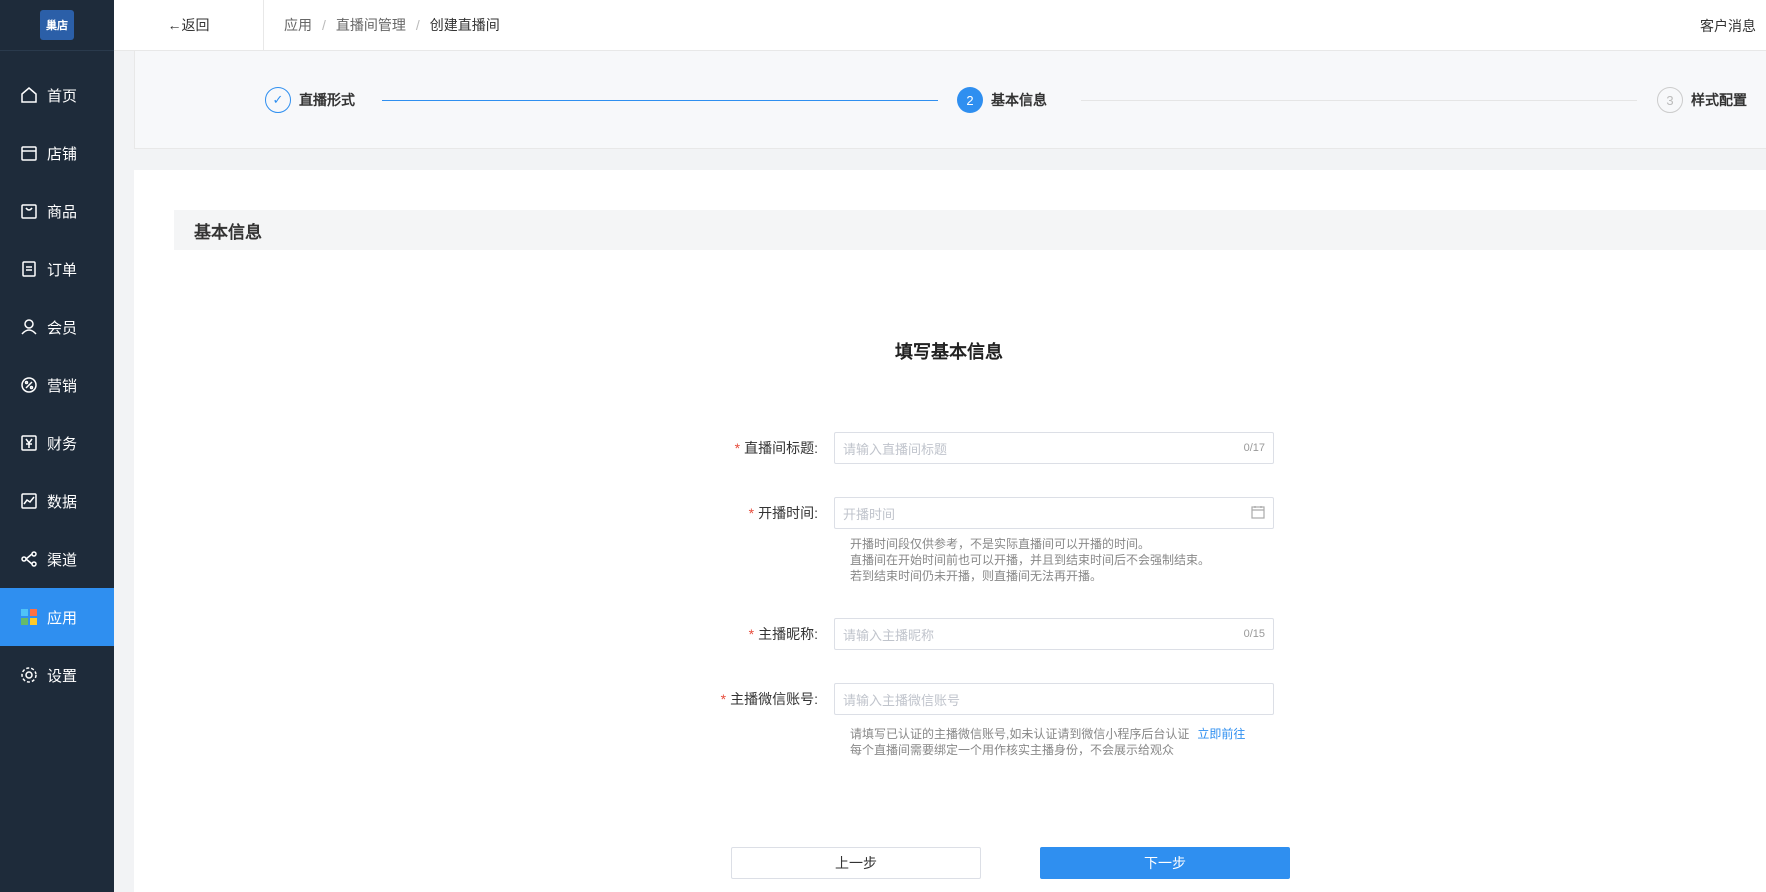 This screenshot has height=892, width=1766. I want to click on sidebar-item-settings: 设置, so click(57, 675).